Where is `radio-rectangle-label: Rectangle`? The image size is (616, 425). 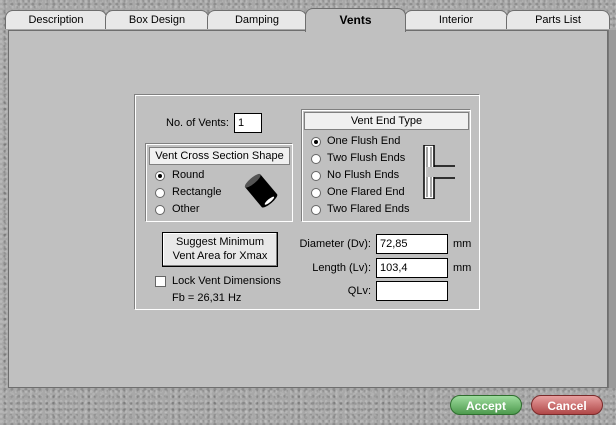 radio-rectangle-label: Rectangle is located at coordinates (197, 192).